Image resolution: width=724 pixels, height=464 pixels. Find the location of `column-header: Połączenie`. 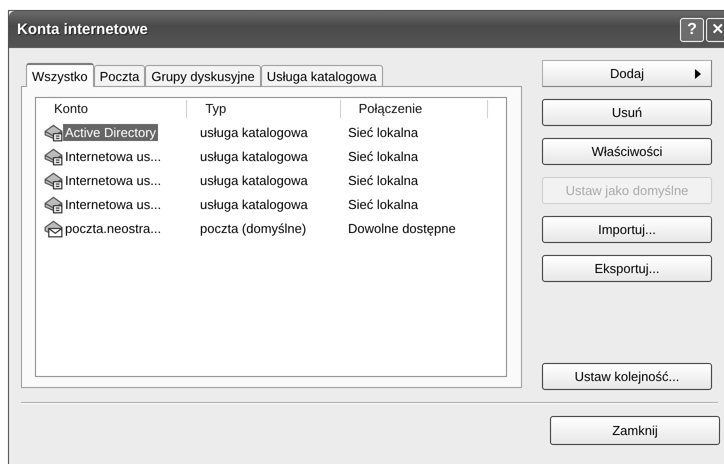

column-header: Połączenie is located at coordinates (414, 109).